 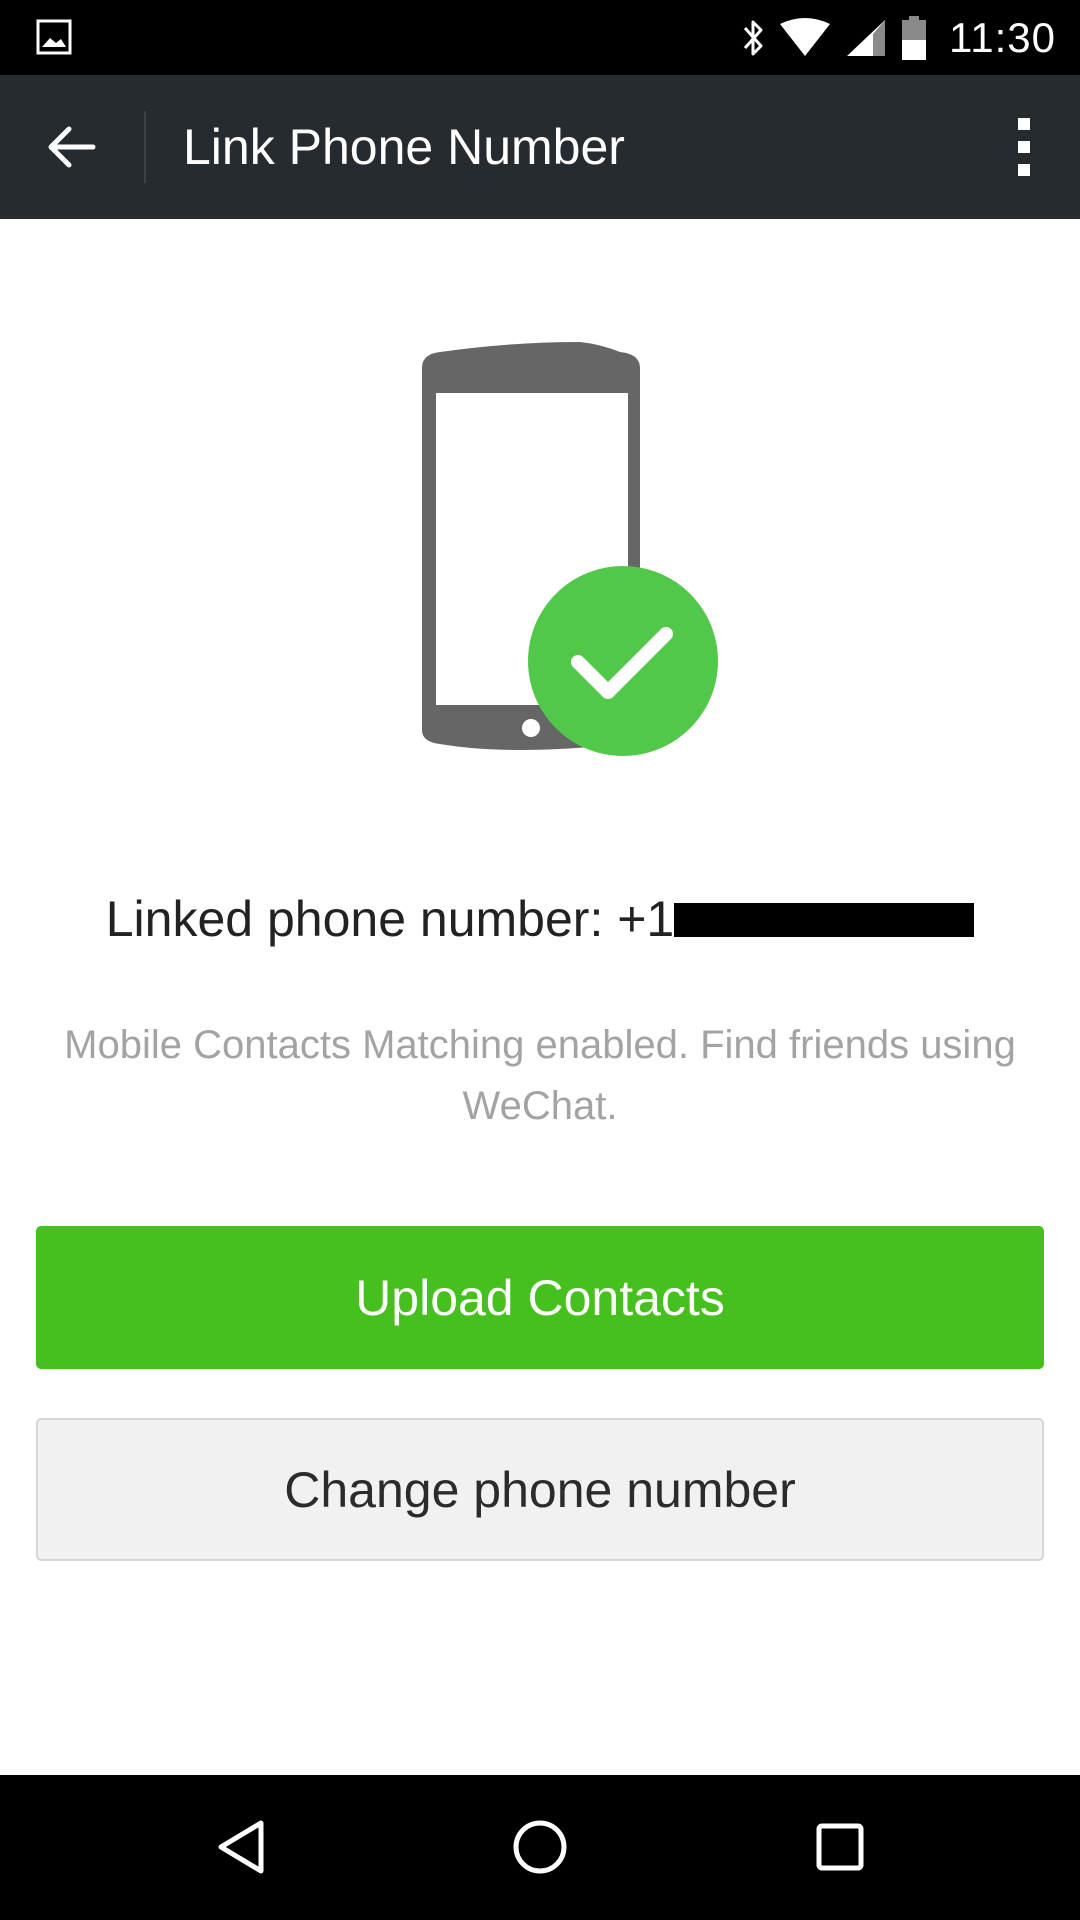 I want to click on nav-recents-icon, so click(x=840, y=1847).